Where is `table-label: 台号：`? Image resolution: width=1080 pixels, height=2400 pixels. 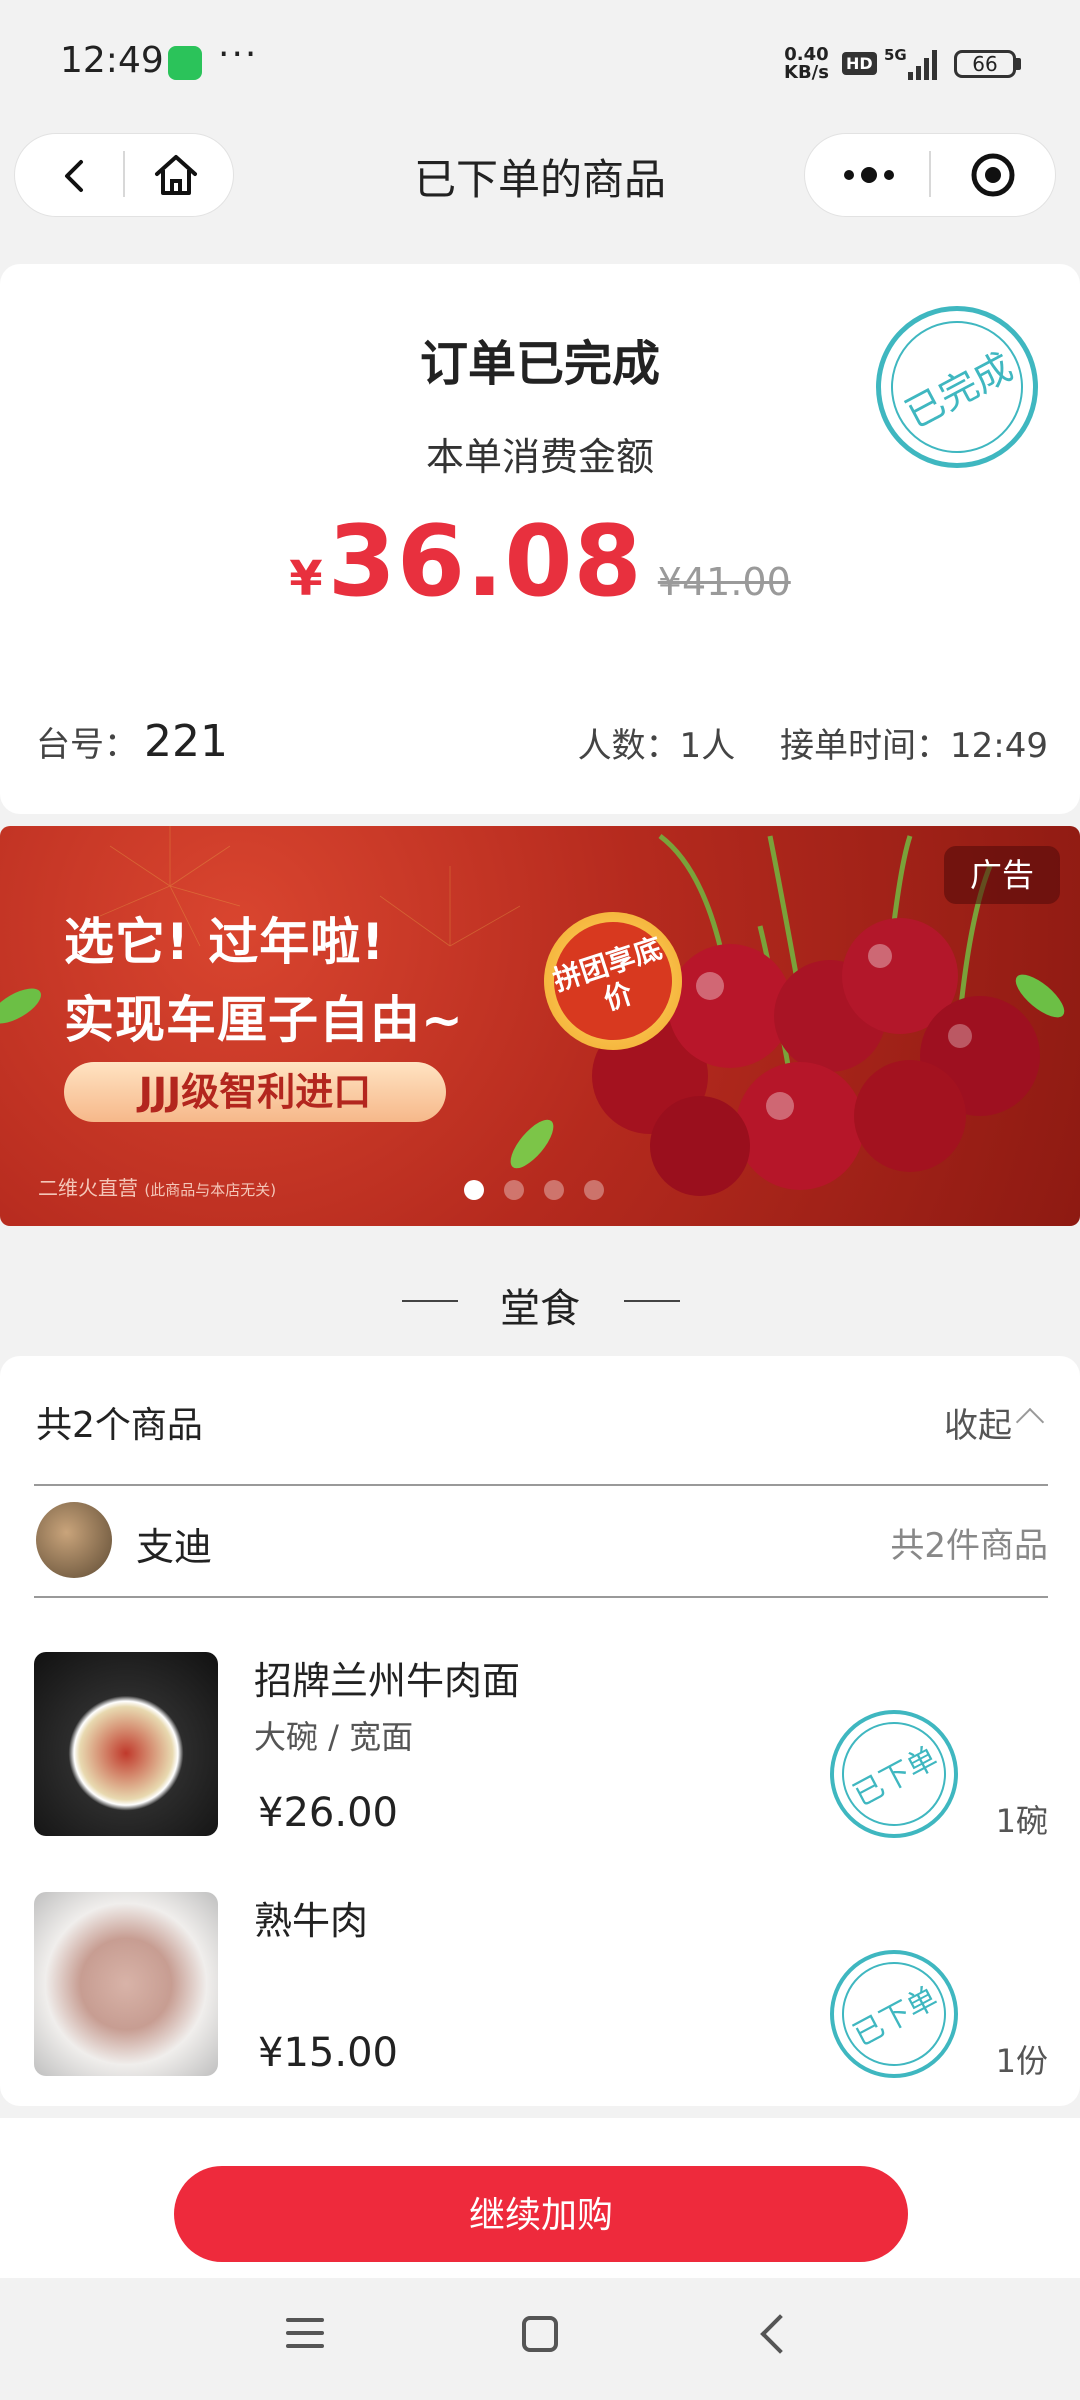 table-label: 台号： is located at coordinates (87, 745).